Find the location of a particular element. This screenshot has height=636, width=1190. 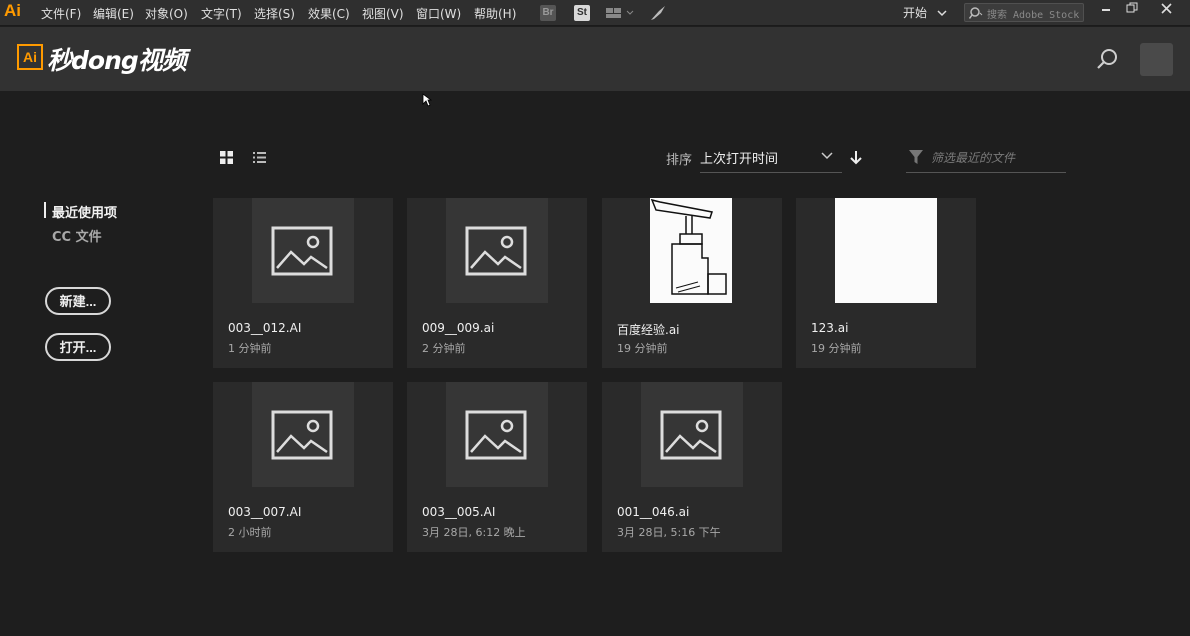

file-card: 003__007.AI 2 小时前 is located at coordinates (303, 467).